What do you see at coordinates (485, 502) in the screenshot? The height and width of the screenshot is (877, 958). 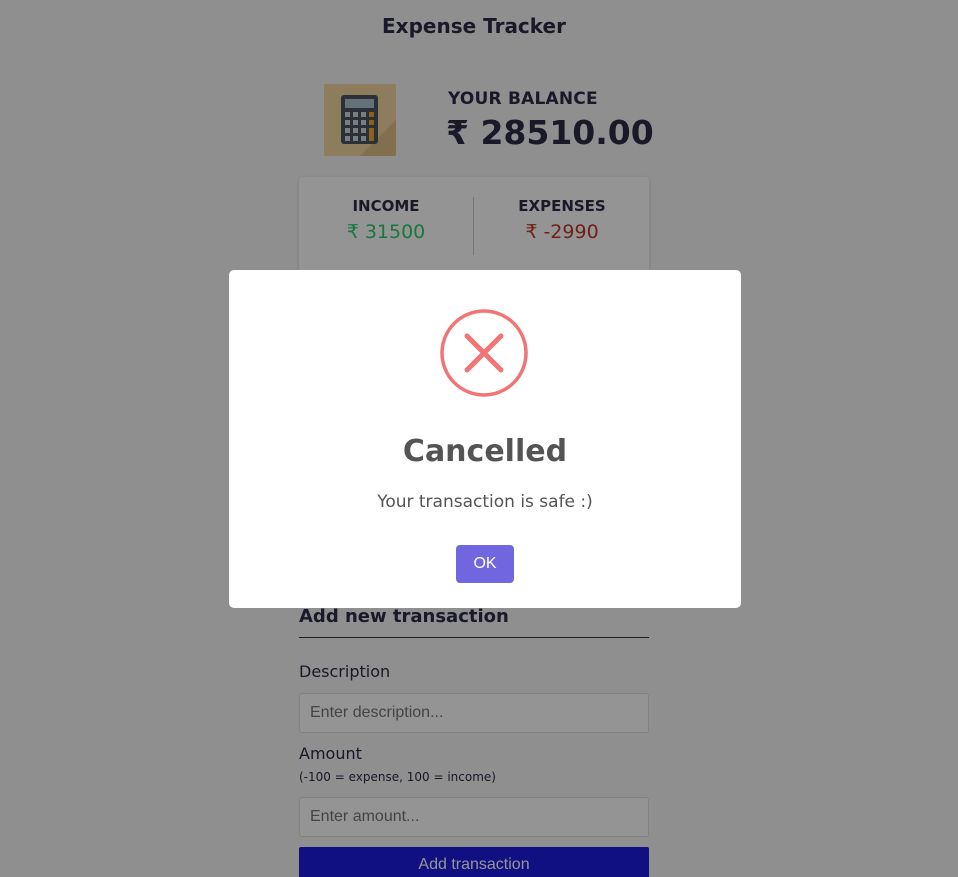 I see `dialog-message: Your transaction is safe :)` at bounding box center [485, 502].